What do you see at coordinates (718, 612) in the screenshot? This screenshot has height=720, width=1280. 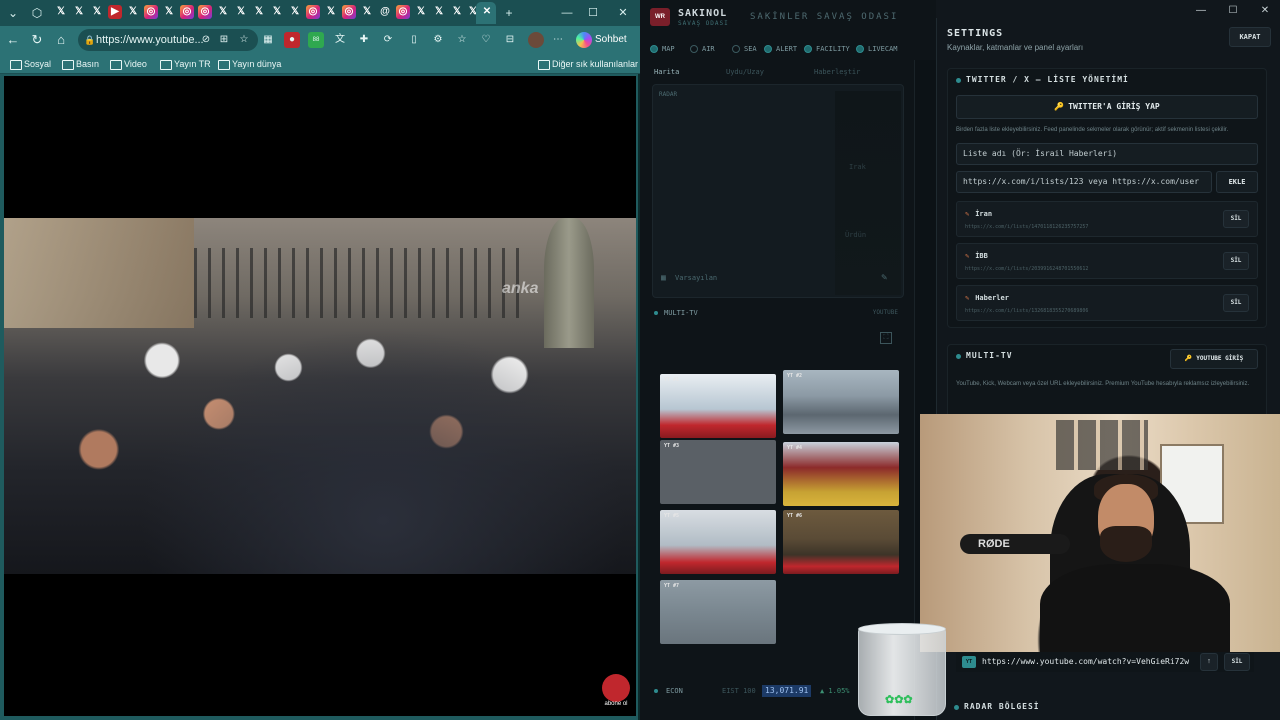 I see `tv-tile: YT #7` at bounding box center [718, 612].